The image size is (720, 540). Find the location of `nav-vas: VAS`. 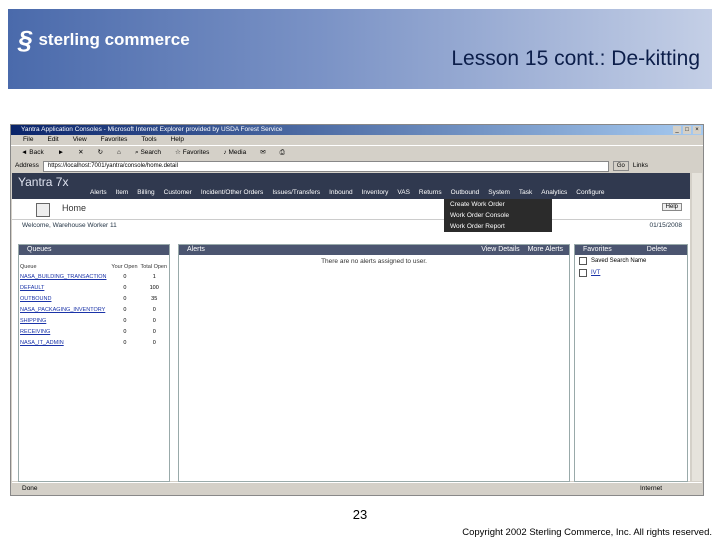

nav-vas: VAS is located at coordinates (403, 192).